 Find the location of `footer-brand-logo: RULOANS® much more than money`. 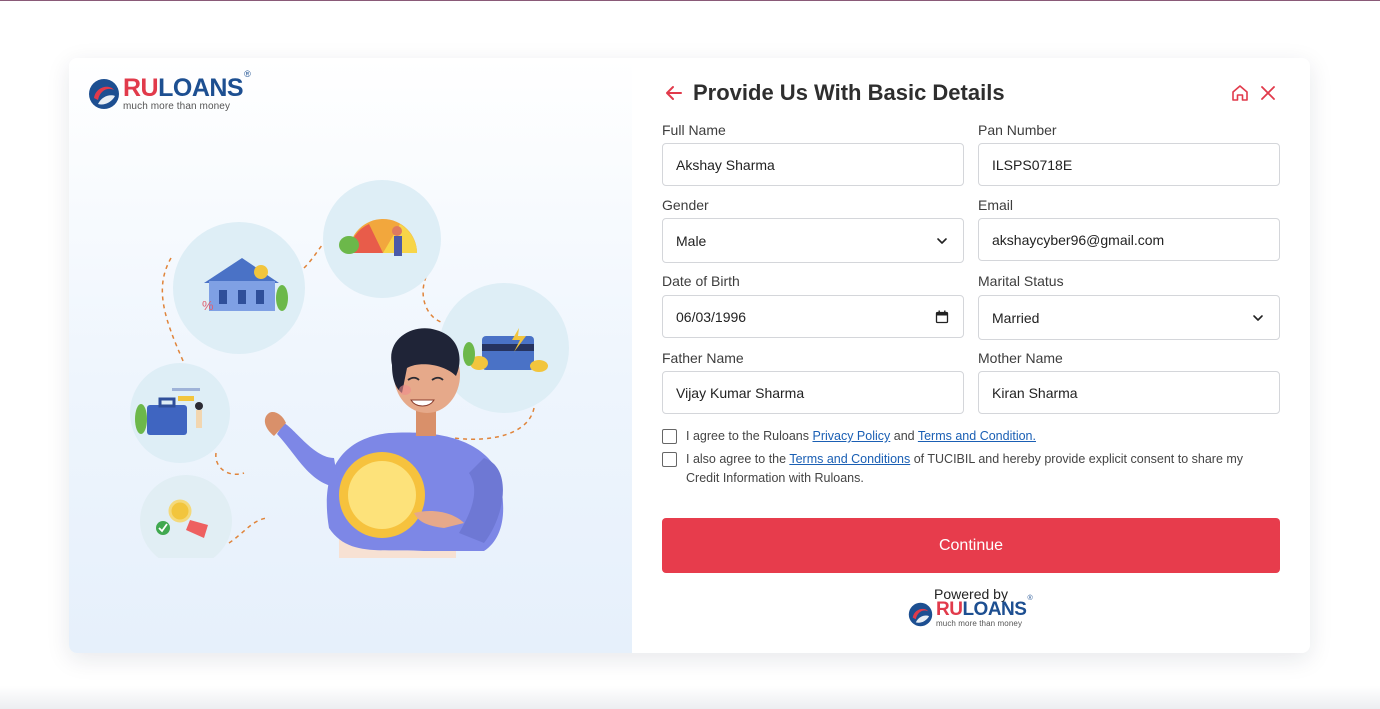

footer-brand-logo: RULOANS® much more than money is located at coordinates (970, 611).